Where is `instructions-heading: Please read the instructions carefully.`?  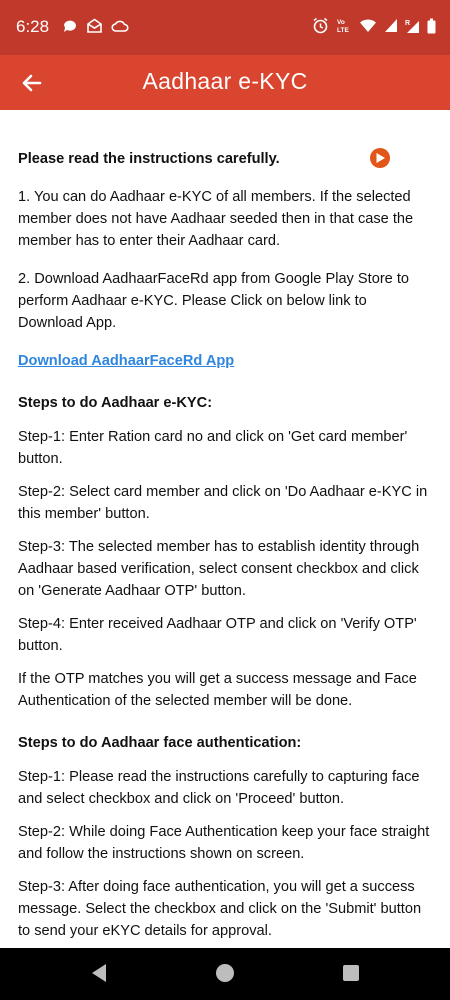 instructions-heading: Please read the instructions carefully. is located at coordinates (149, 159).